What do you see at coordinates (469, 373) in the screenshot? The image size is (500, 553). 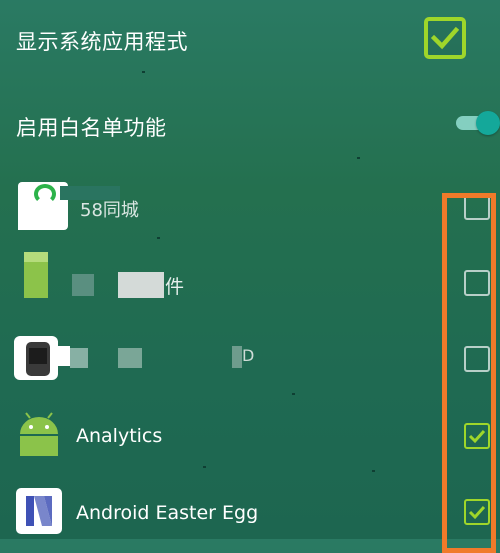 I see `highlight-box` at bounding box center [469, 373].